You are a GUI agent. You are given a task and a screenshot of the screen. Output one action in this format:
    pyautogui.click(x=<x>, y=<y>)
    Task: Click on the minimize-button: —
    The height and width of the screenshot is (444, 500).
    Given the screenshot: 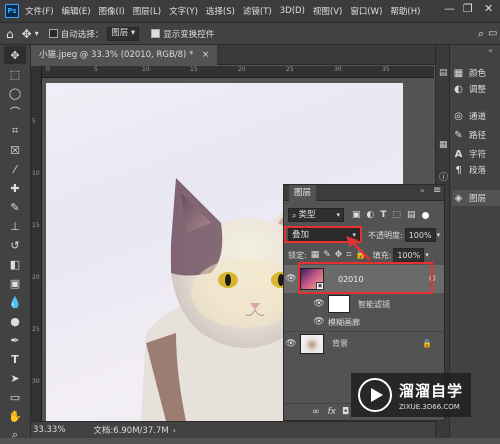 What is the action you would take?
    pyautogui.click(x=449, y=8)
    